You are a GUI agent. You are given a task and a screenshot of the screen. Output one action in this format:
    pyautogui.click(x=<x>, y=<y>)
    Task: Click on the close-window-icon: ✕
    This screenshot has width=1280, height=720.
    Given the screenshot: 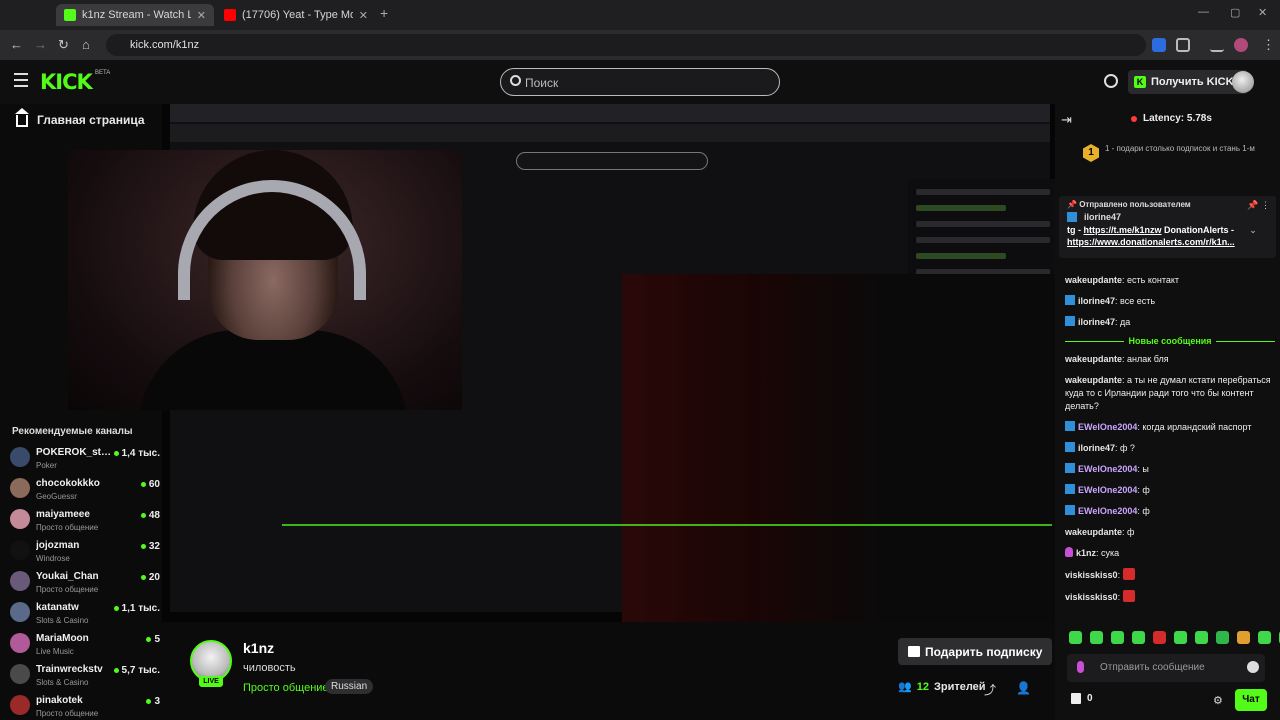 What is the action you would take?
    pyautogui.click(x=1262, y=12)
    